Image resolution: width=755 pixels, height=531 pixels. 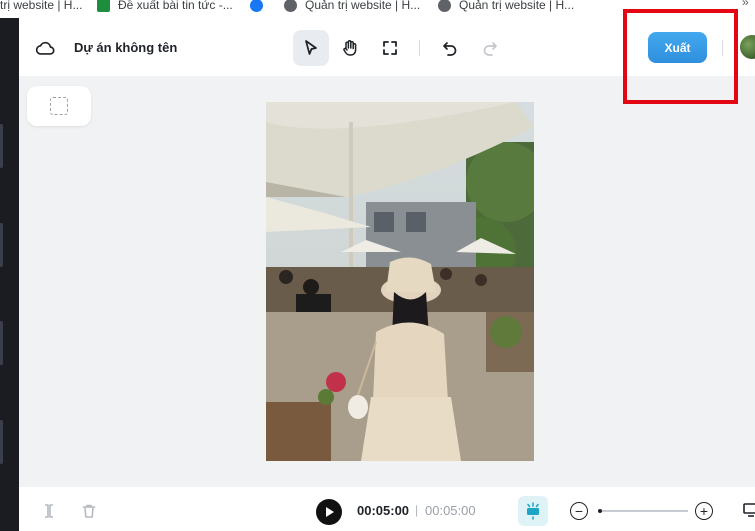 I want to click on play-icon, so click(x=330, y=512).